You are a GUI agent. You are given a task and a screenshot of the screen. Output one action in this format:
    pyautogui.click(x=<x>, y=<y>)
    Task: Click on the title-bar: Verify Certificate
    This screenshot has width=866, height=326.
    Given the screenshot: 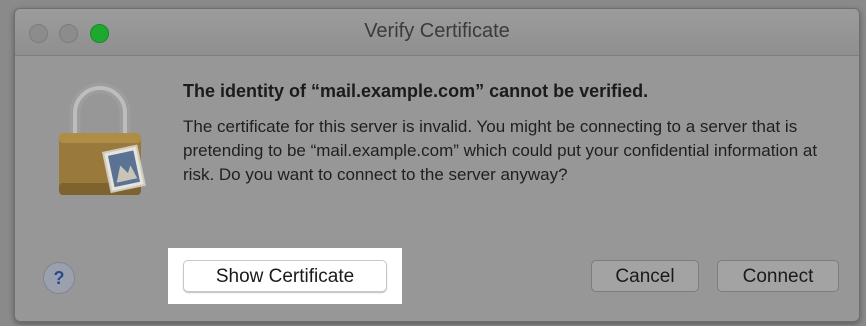 What is the action you would take?
    pyautogui.click(x=437, y=32)
    